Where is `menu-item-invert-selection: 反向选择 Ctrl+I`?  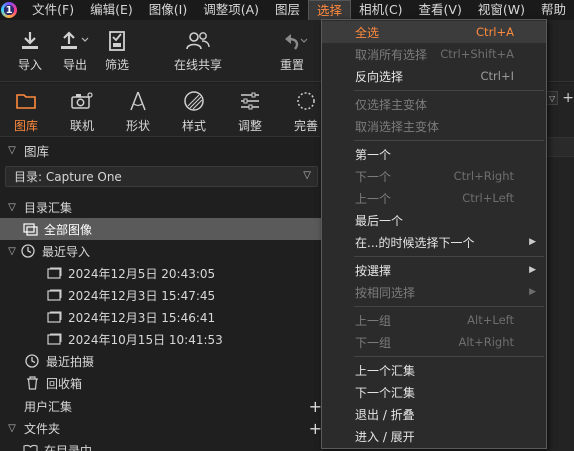
menu-item-invert-selection: 反向选择 Ctrl+I is located at coordinates (434, 76).